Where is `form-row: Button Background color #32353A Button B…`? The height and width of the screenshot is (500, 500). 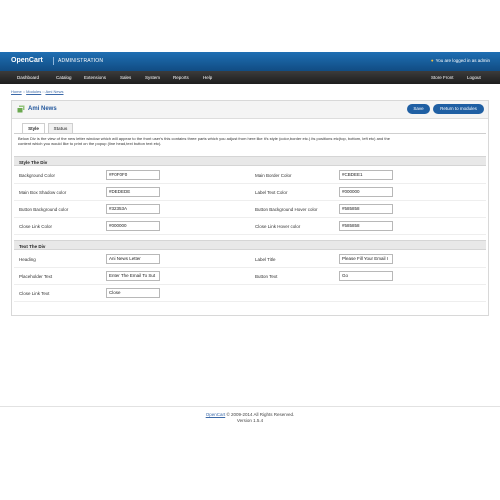
form-row: Button Background color #32353A Button B… is located at coordinates (250, 209).